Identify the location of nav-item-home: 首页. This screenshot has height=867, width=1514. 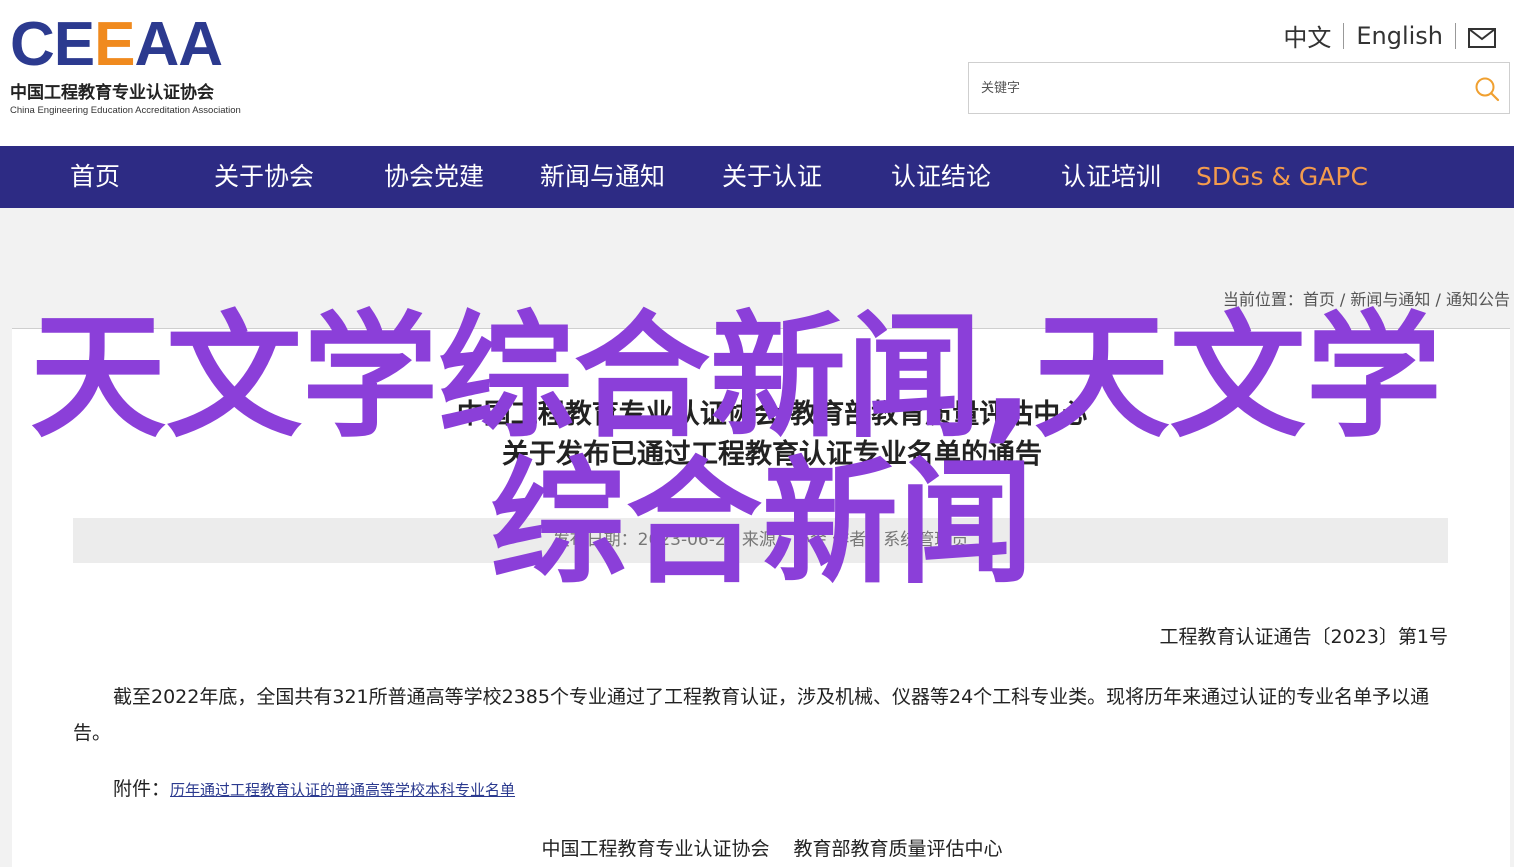
(95, 177).